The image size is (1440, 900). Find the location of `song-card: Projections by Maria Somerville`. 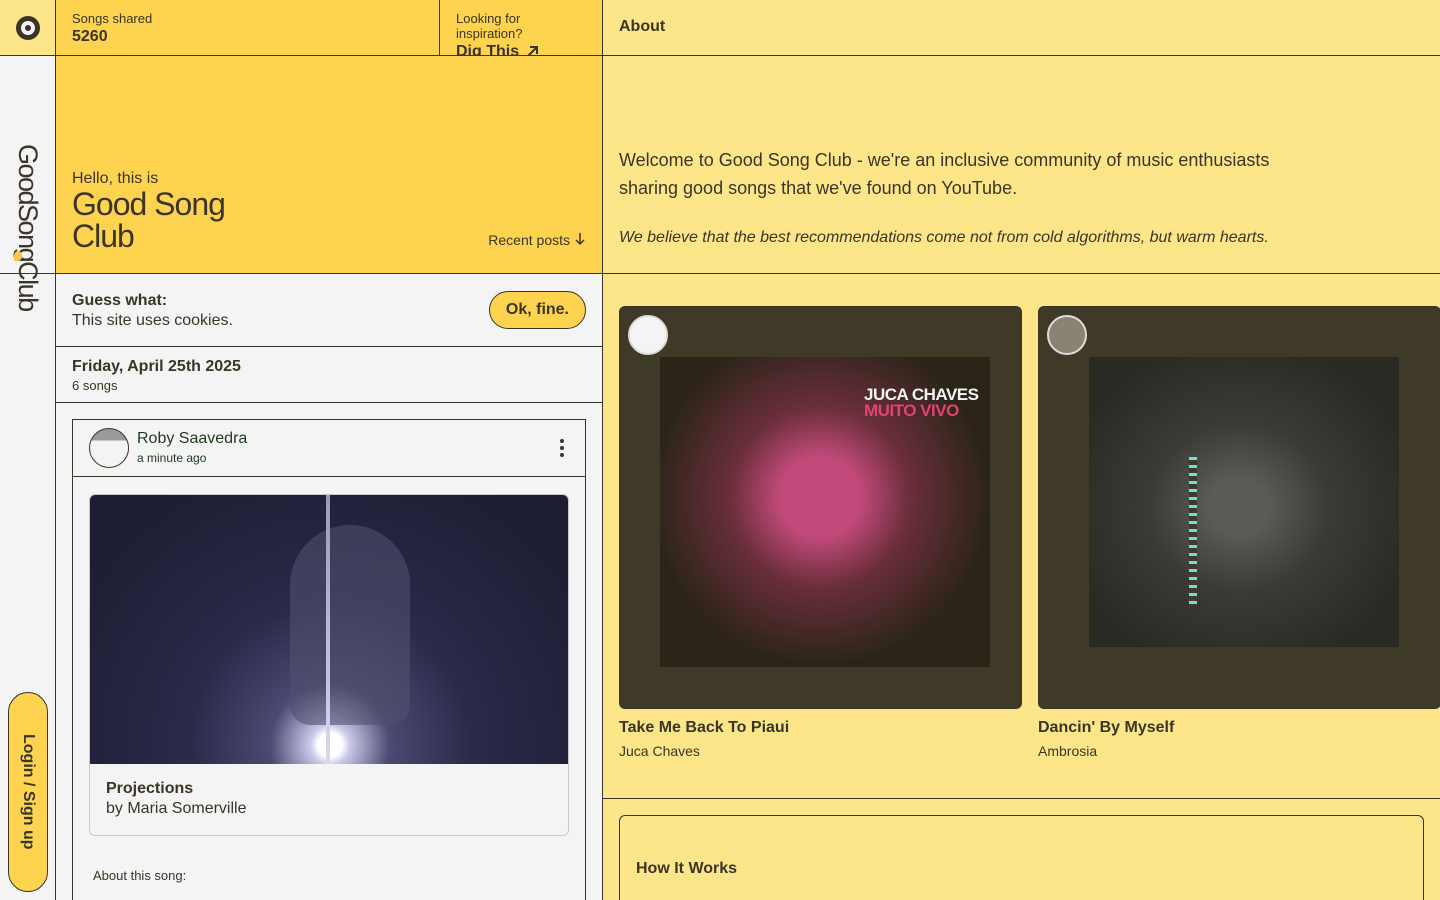

song-card: Projections by Maria Somerville is located at coordinates (329, 665).